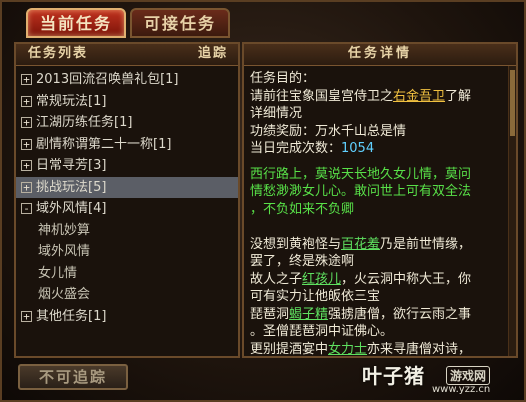 Image resolution: width=526 pixels, height=402 pixels. I want to click on watermark-url: www.yzz.cn, so click(461, 389).